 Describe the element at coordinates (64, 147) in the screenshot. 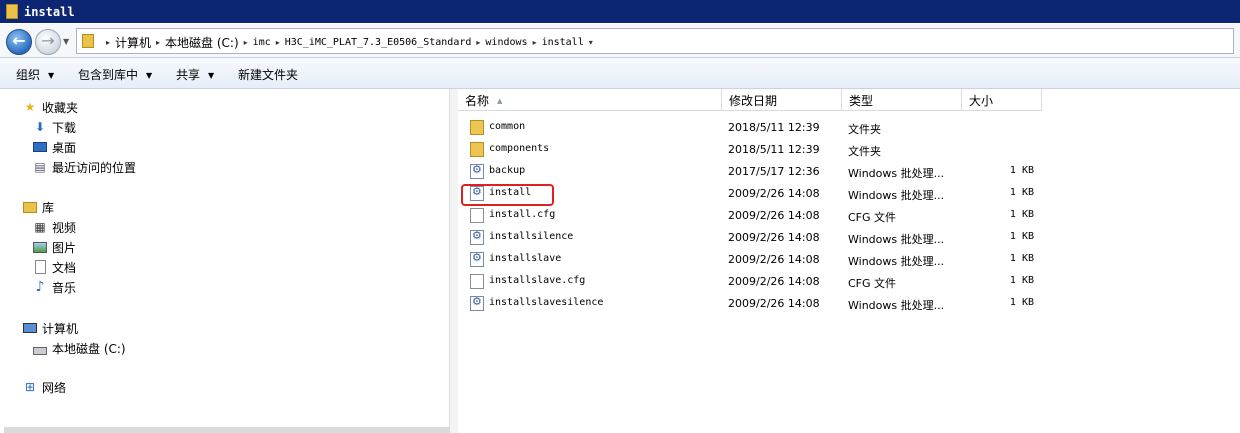

I see `nav-item-label: 桌面` at that location.